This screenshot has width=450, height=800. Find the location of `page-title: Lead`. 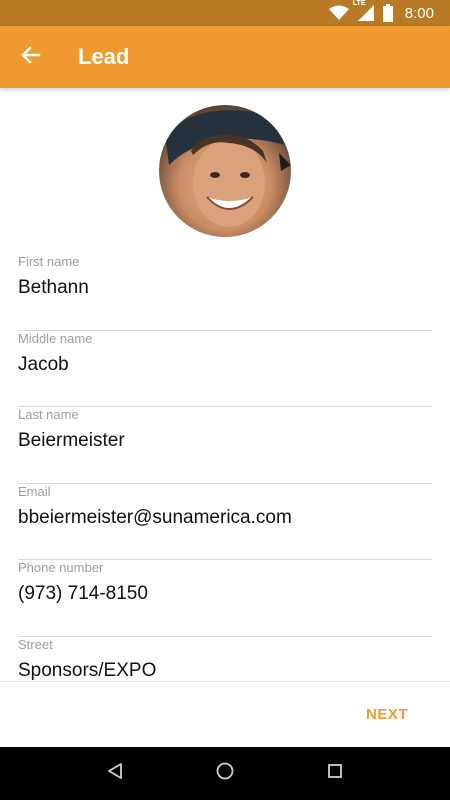

page-title: Lead is located at coordinates (104, 56).